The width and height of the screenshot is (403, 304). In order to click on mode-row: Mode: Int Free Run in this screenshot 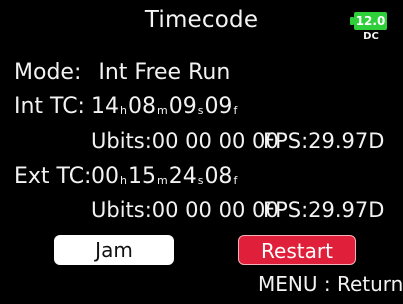, I will do `click(122, 72)`.